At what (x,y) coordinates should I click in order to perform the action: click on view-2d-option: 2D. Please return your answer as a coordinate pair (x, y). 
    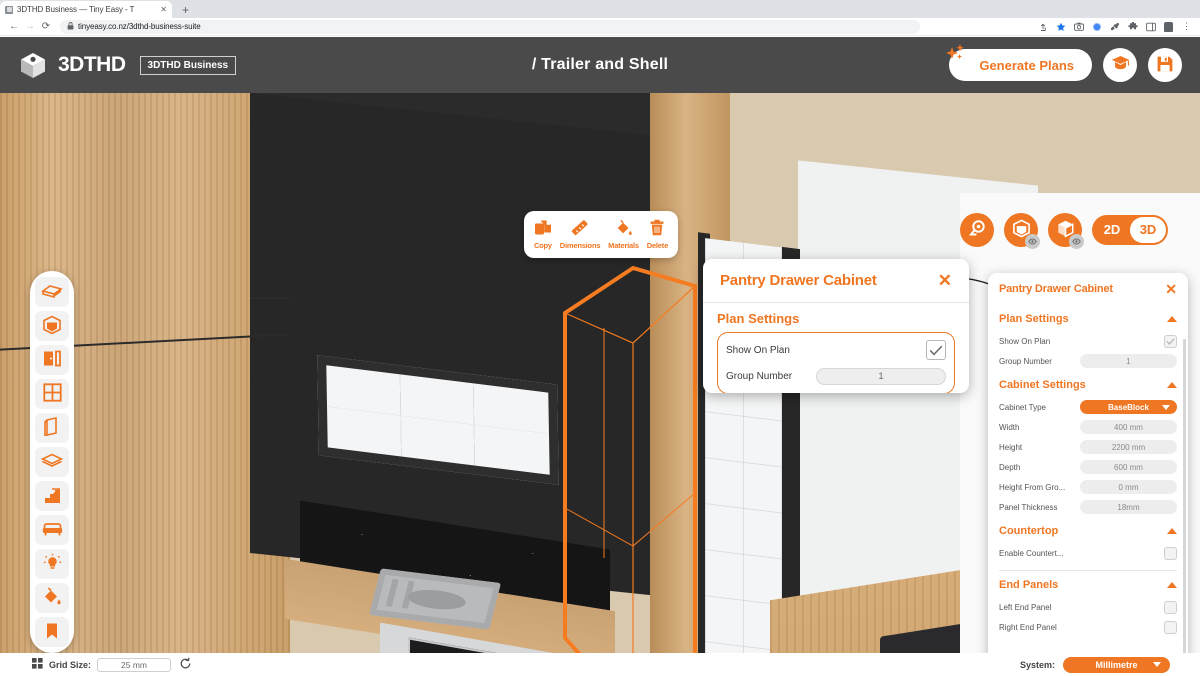
    Looking at the image, I should click on (1112, 230).